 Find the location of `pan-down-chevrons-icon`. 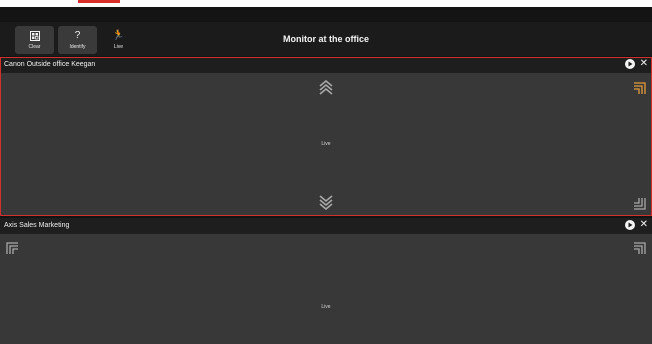

pan-down-chevrons-icon is located at coordinates (326, 205).